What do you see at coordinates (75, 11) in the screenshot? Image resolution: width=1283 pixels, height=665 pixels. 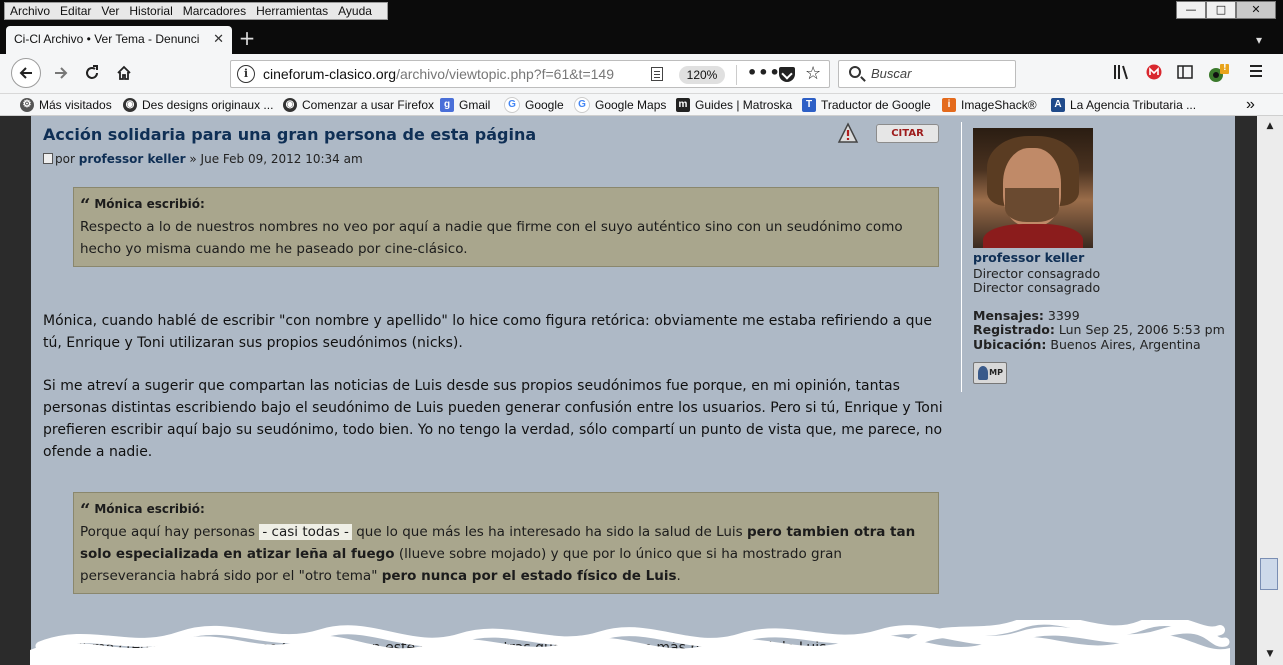 I see `menu-editar: Editar` at bounding box center [75, 11].